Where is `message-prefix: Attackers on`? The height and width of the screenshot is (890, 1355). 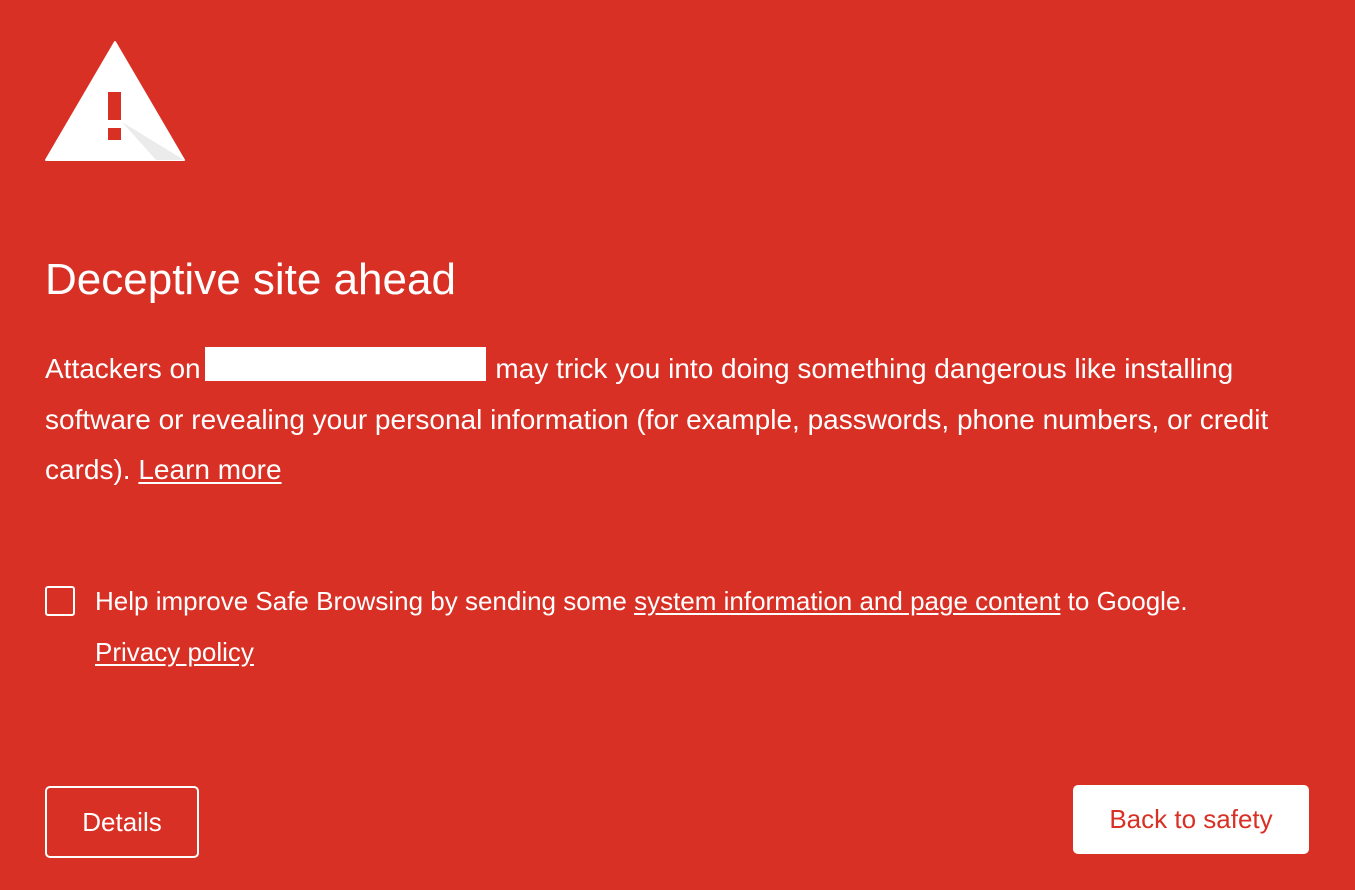
message-prefix: Attackers on is located at coordinates (123, 368).